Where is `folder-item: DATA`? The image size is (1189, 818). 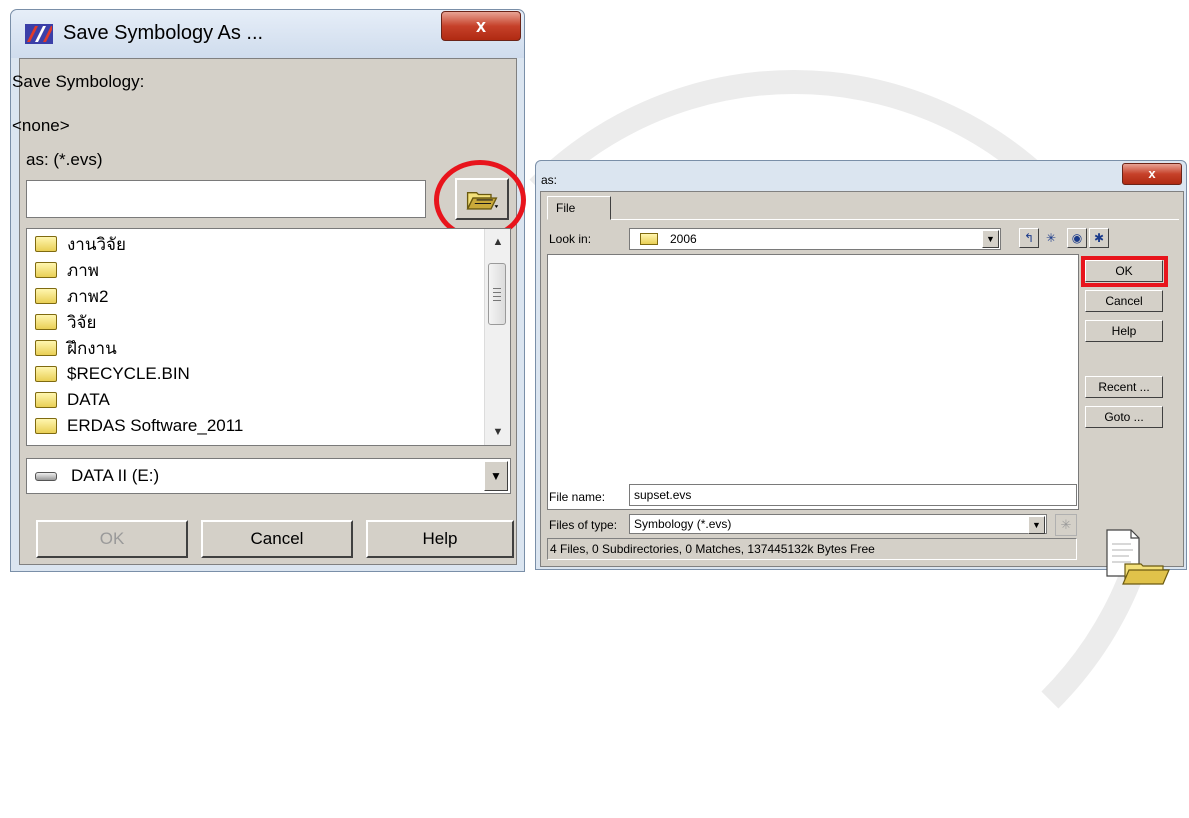
folder-item: DATA is located at coordinates (72, 400).